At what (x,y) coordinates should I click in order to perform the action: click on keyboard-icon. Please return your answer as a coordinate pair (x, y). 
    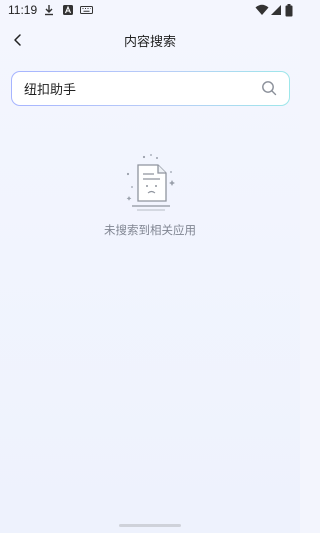
    Looking at the image, I should click on (86, 10).